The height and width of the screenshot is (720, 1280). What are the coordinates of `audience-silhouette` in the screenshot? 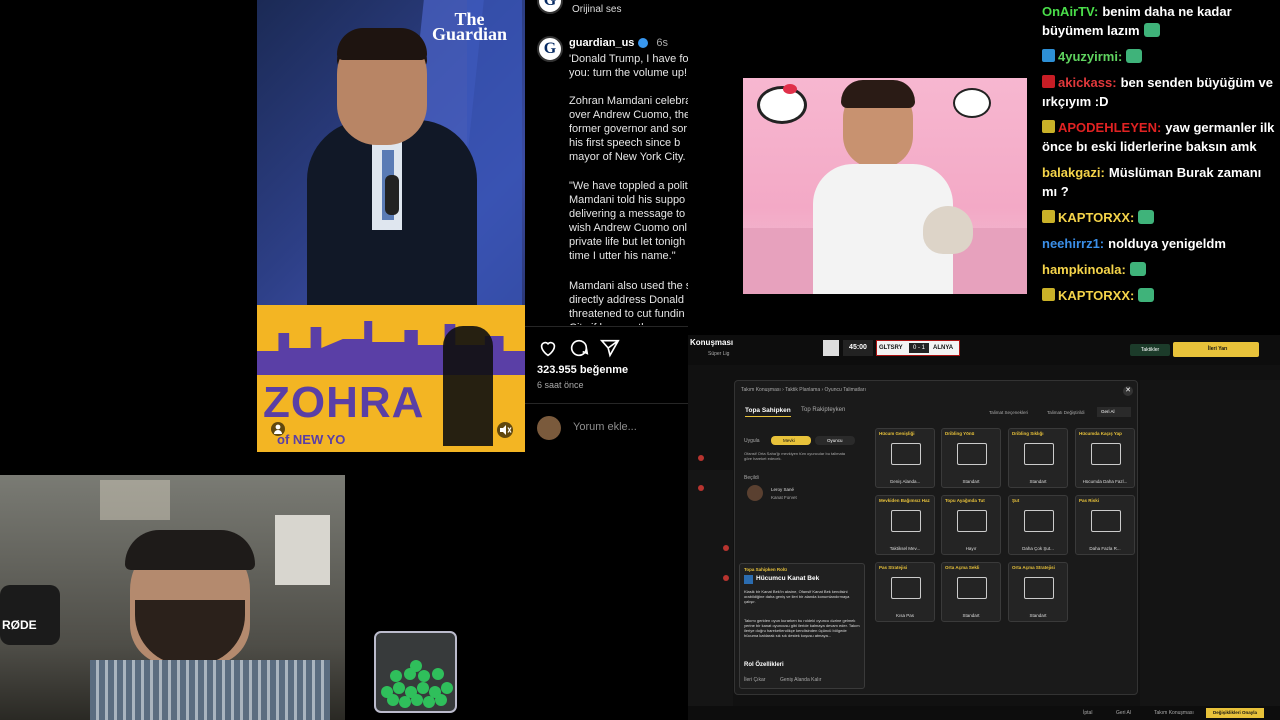 It's located at (468, 386).